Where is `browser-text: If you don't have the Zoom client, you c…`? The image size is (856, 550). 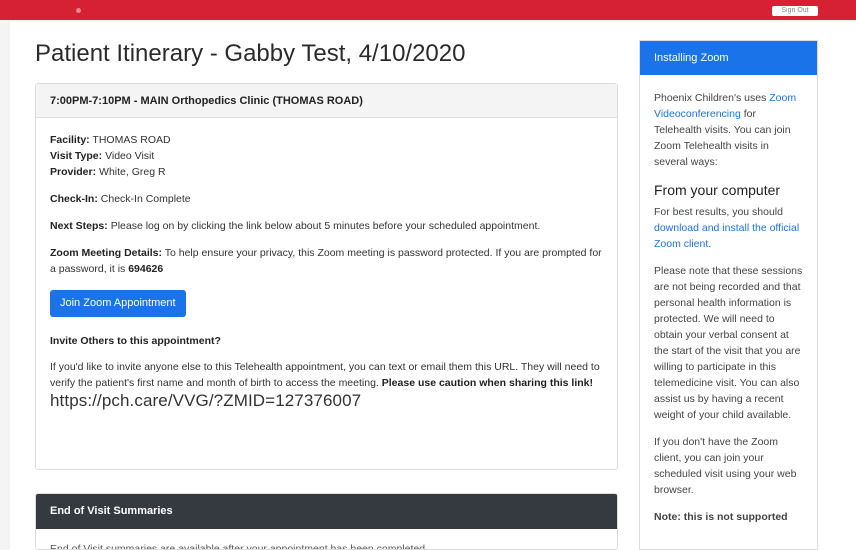 browser-text: If you don't have the Zoom client, you c… is located at coordinates (725, 466).